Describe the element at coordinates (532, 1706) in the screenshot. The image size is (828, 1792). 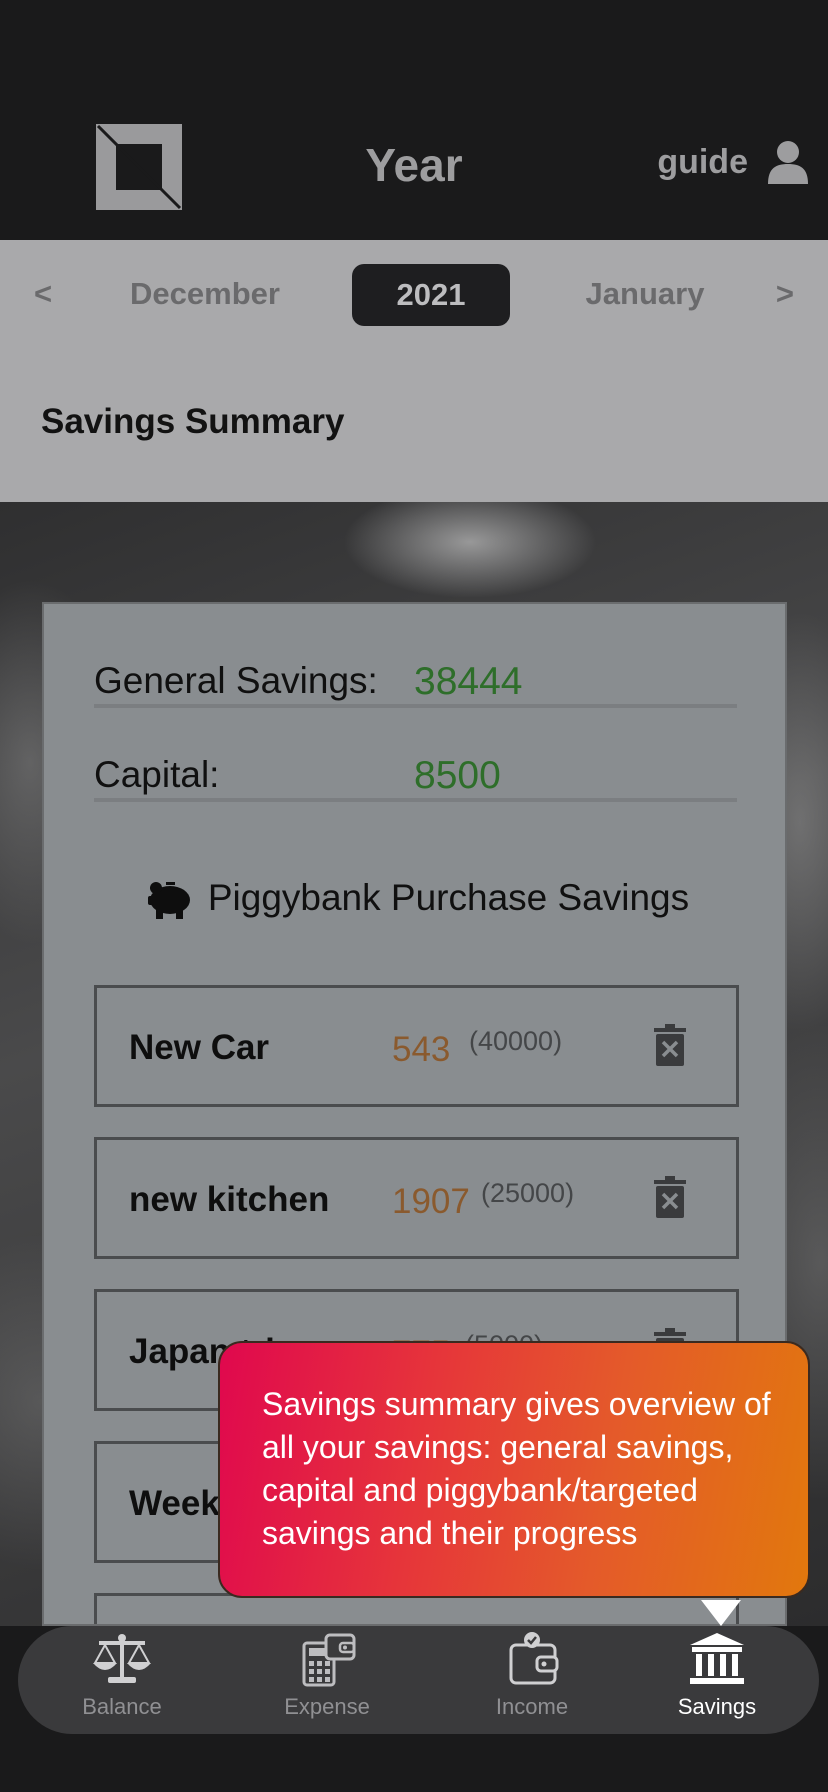
I see `tab-label: Income` at that location.